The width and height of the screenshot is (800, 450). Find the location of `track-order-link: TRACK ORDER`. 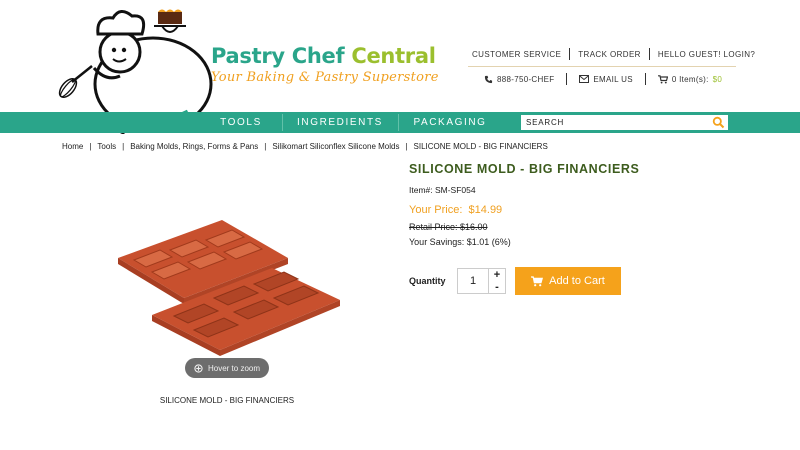

track-order-link: TRACK ORDER is located at coordinates (609, 54).